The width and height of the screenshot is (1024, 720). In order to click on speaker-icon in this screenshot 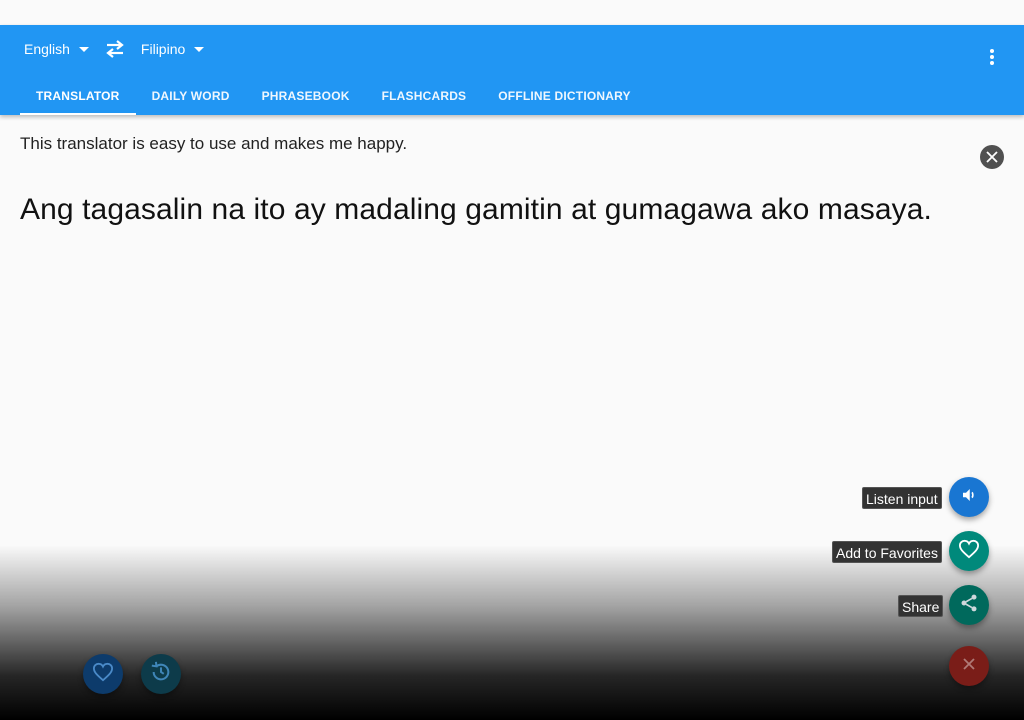, I will do `click(969, 497)`.